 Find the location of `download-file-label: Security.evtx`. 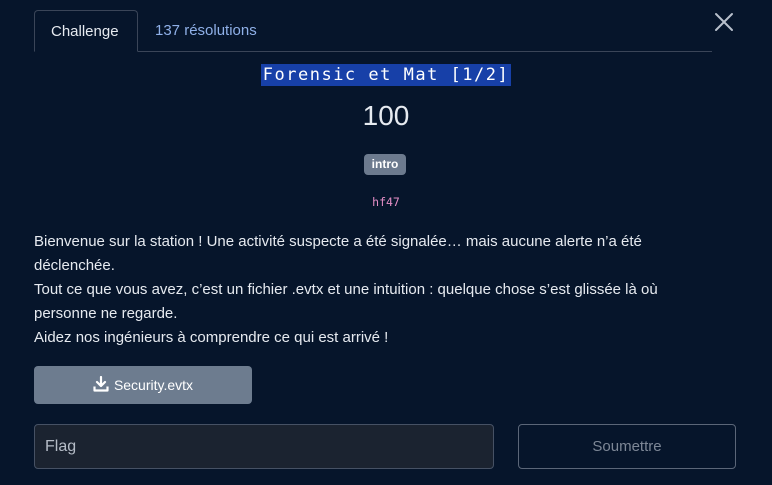

download-file-label: Security.evtx is located at coordinates (153, 385).